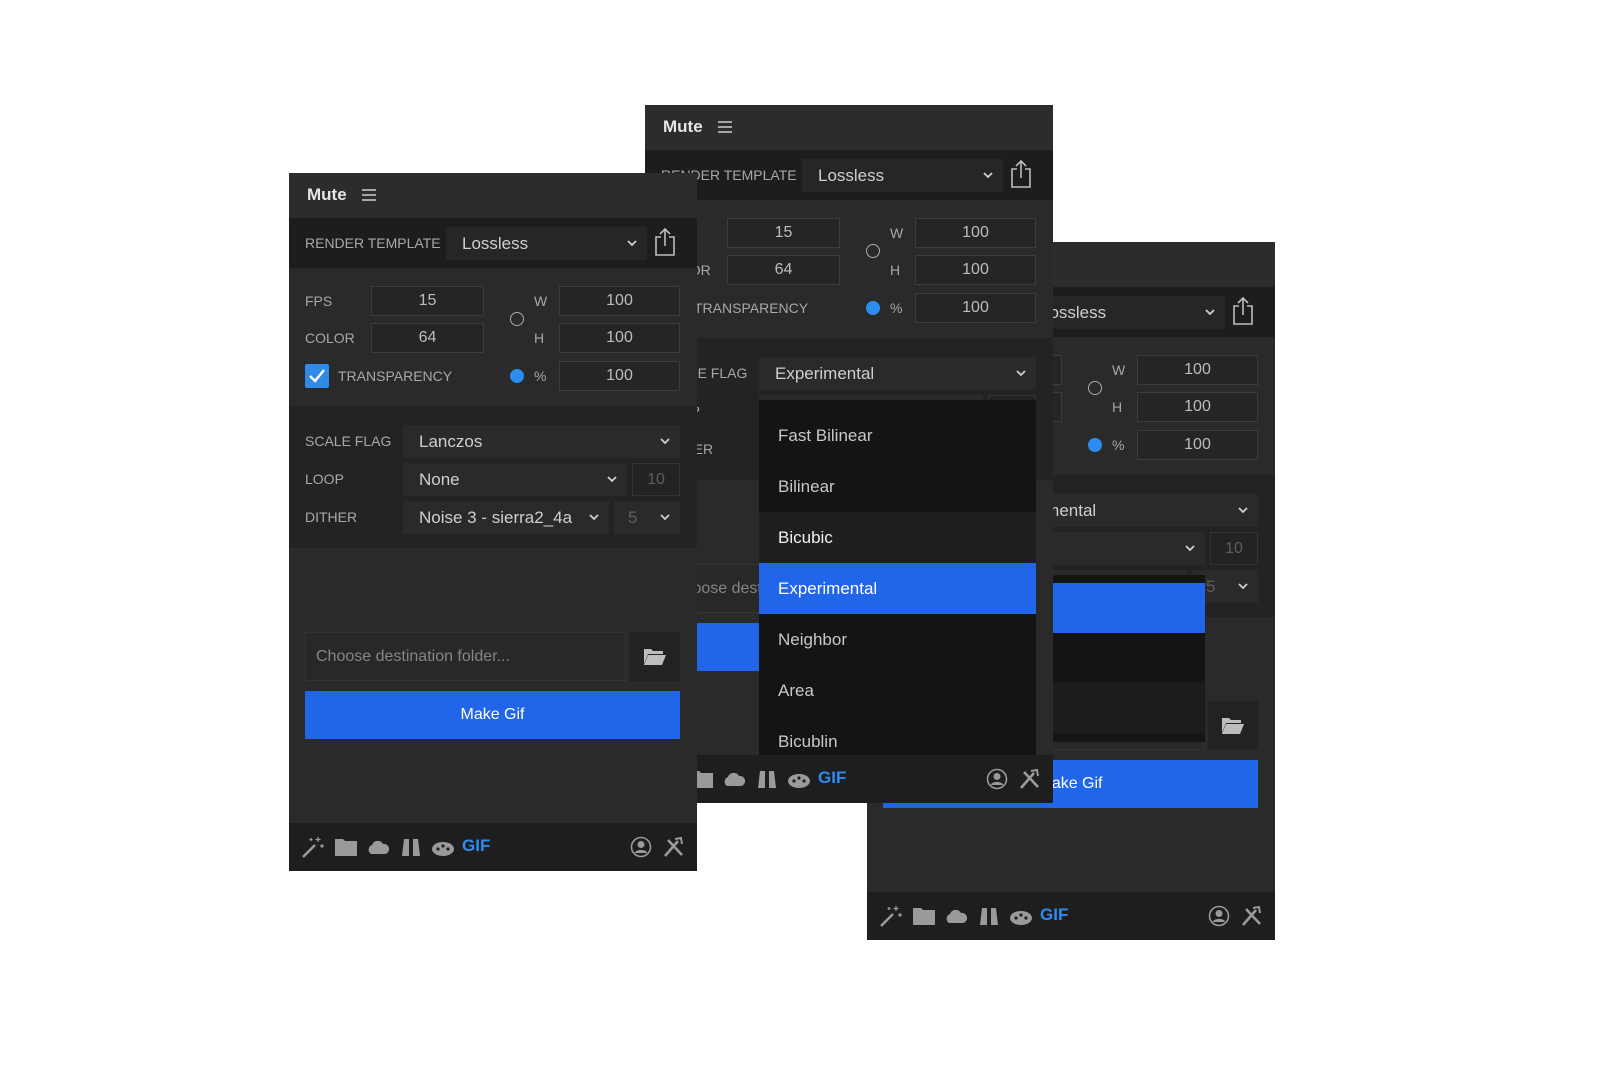 The image size is (1612, 1075). I want to click on transparency-checkbox, so click(317, 376).